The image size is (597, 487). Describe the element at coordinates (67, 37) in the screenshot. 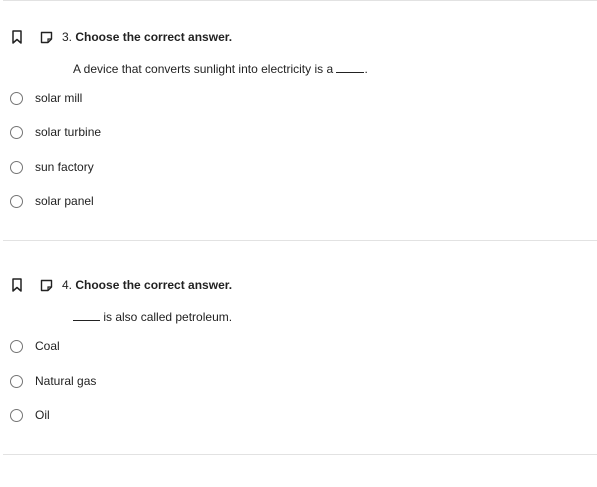

I see `question-number: 3.` at that location.